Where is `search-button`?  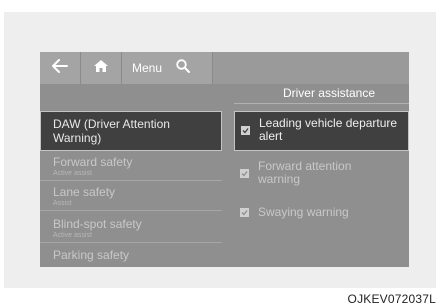 search-button is located at coordinates (183, 68).